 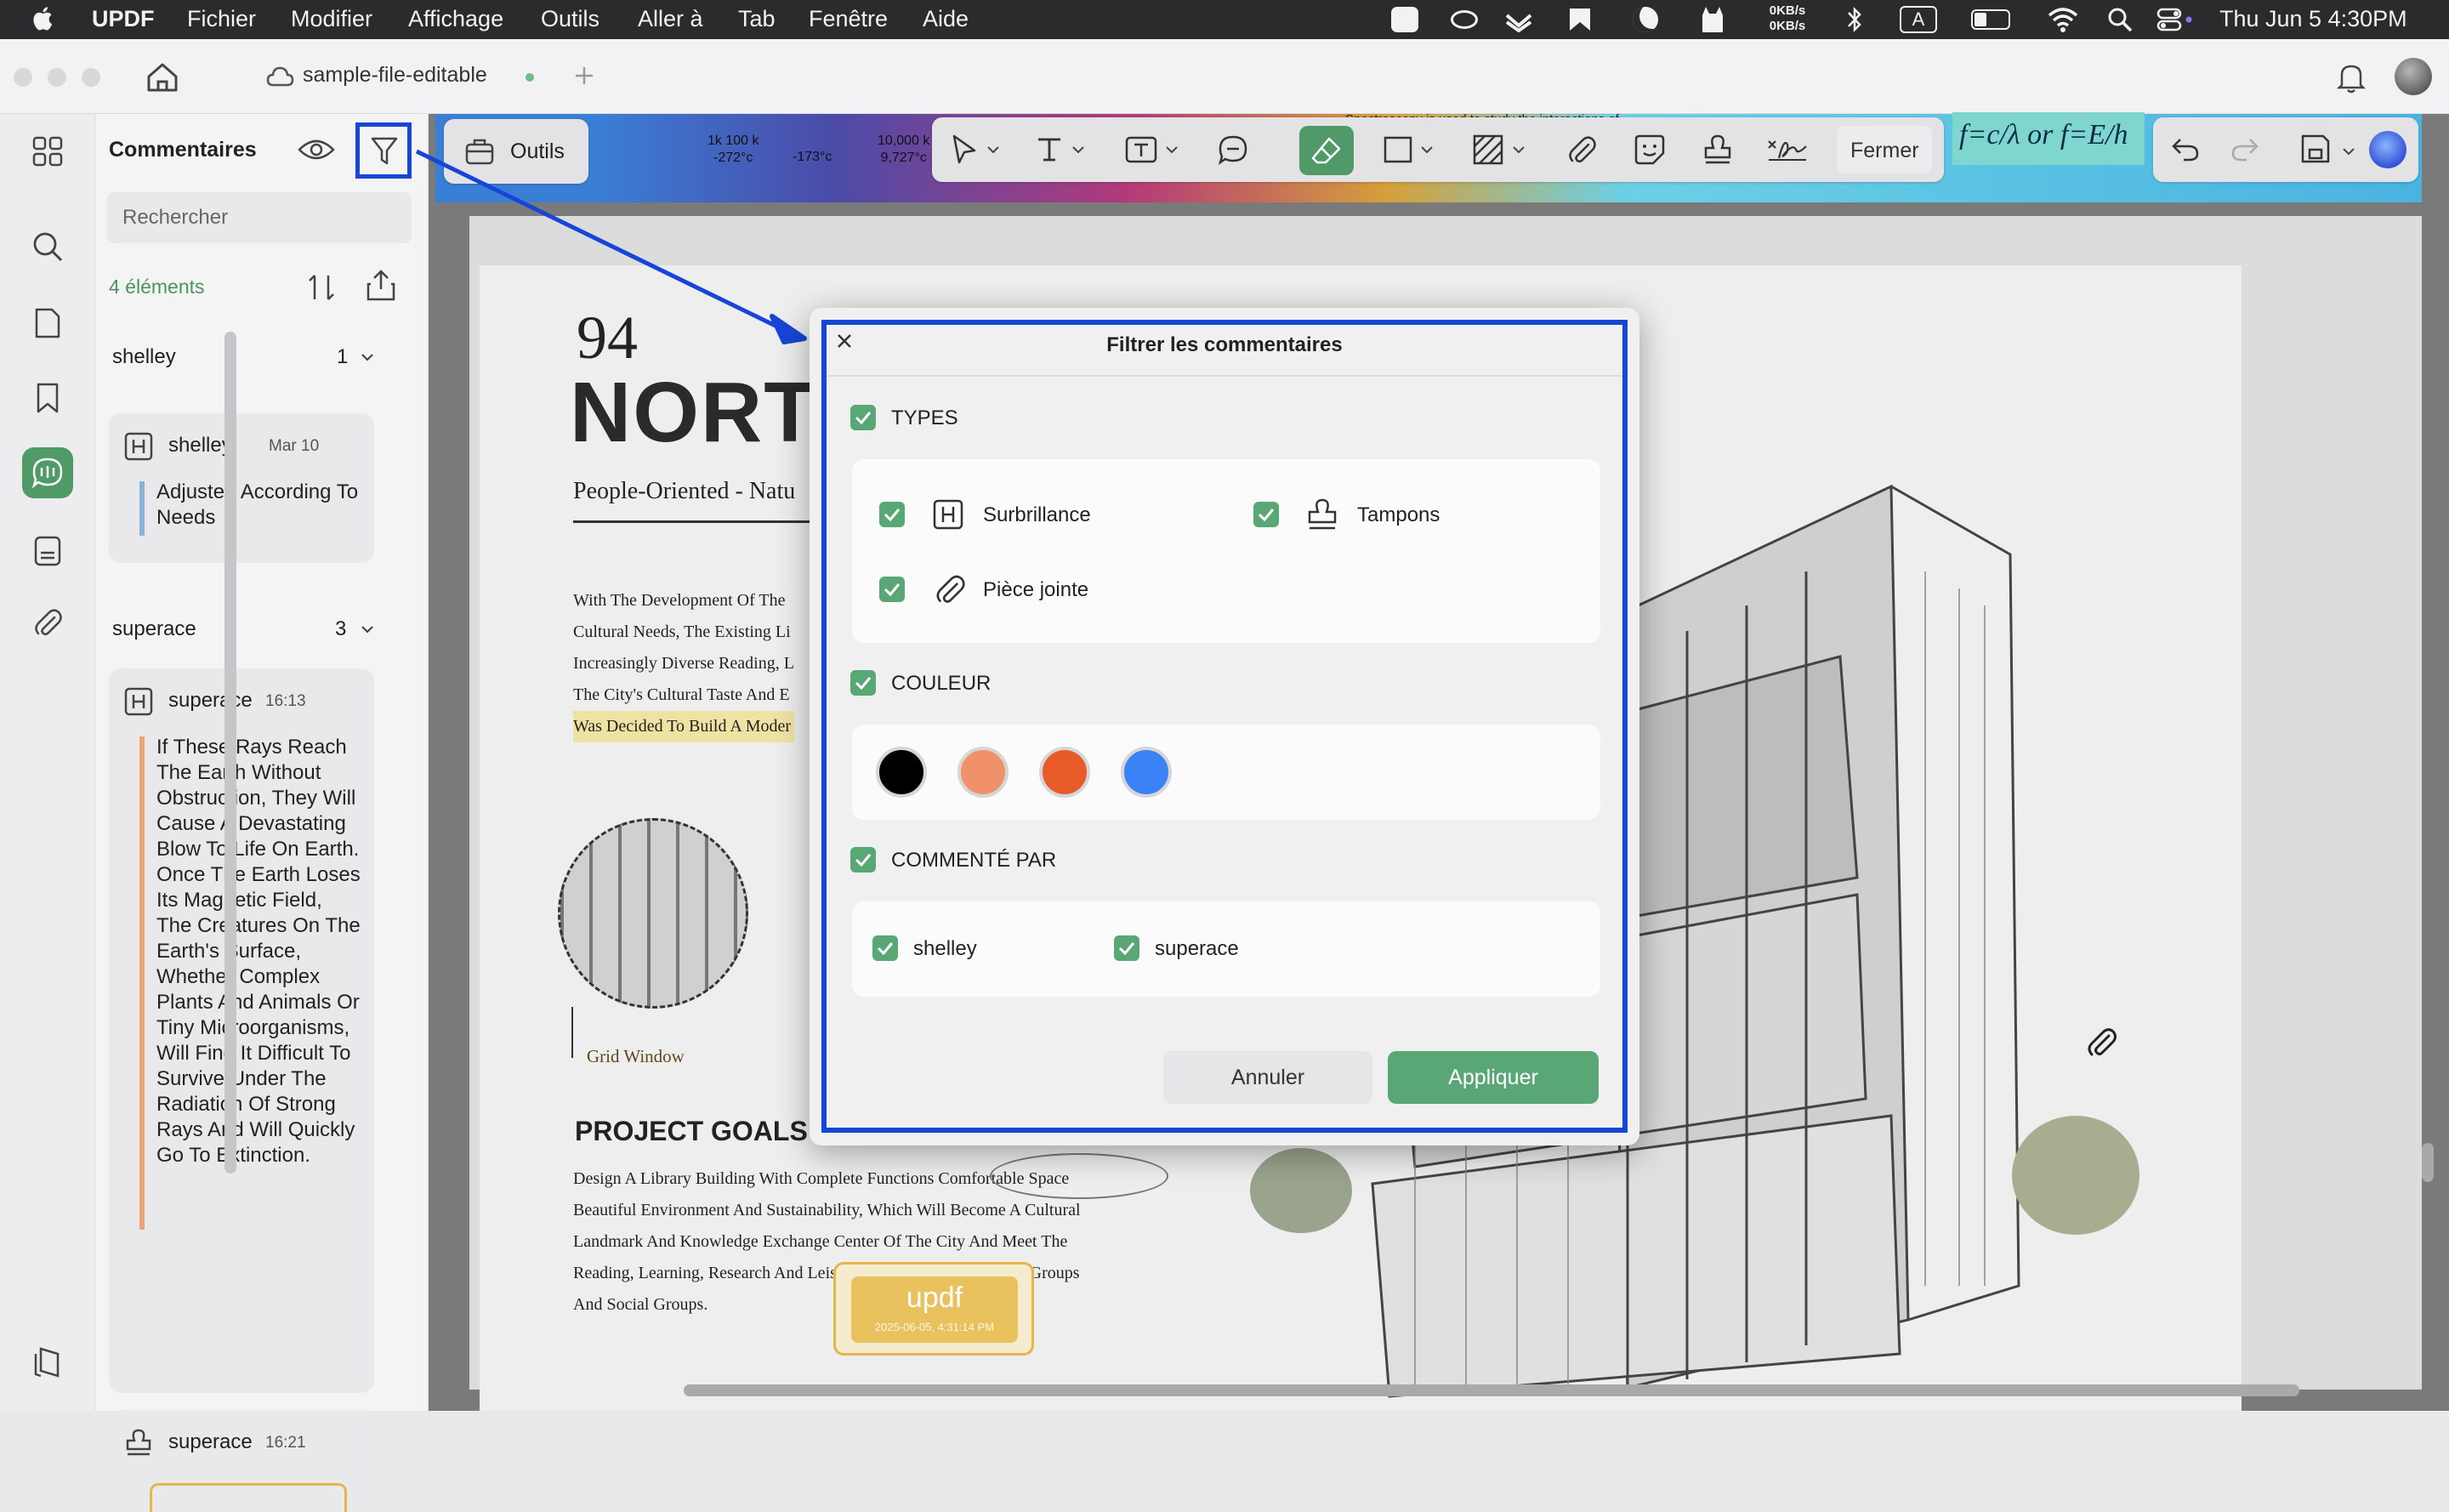 What do you see at coordinates (1404, 19) in the screenshot?
I see `updf-status-icon` at bounding box center [1404, 19].